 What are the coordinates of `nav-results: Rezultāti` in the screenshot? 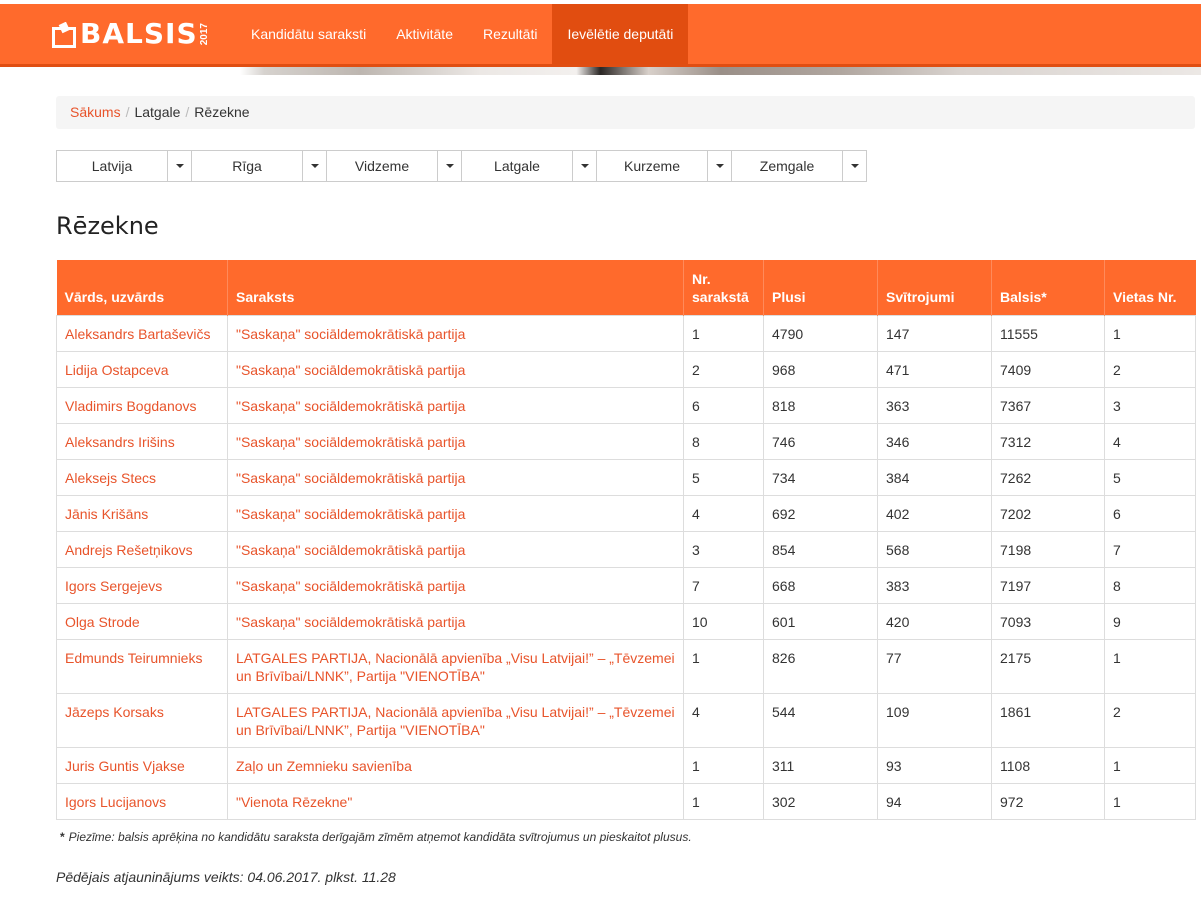 It's located at (510, 34).